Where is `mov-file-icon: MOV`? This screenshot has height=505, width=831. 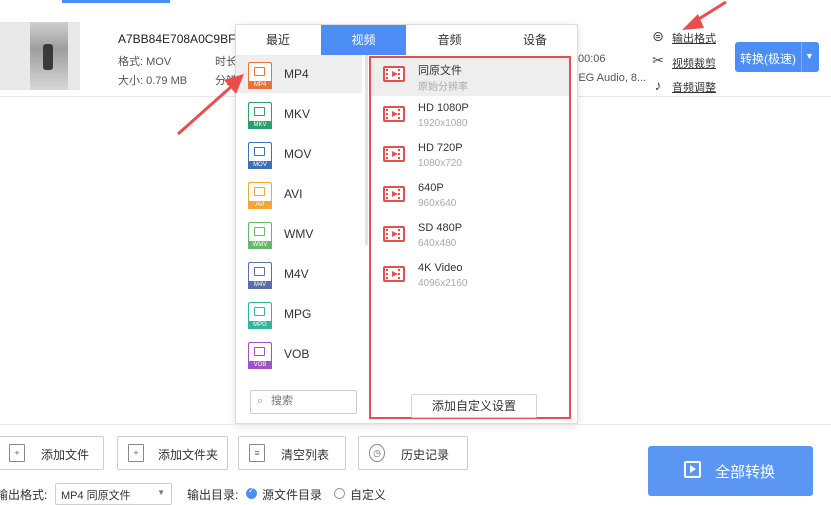 mov-file-icon: MOV is located at coordinates (260, 155).